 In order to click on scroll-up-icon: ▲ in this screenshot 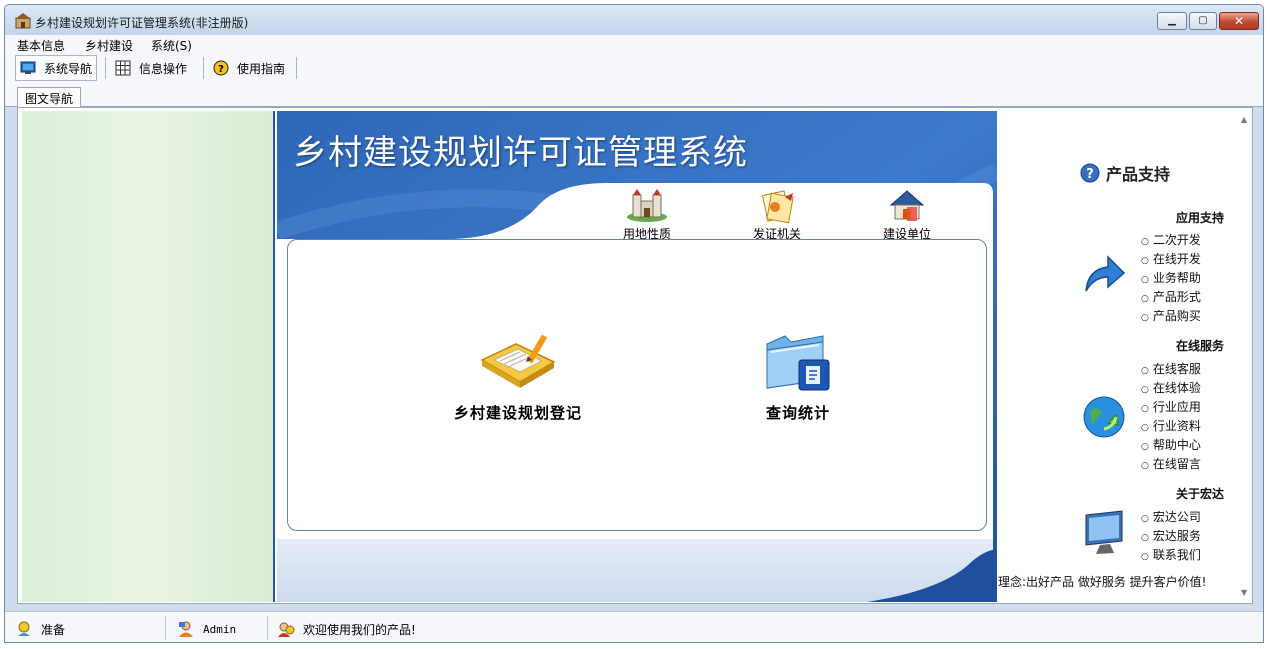, I will do `click(1244, 119)`.